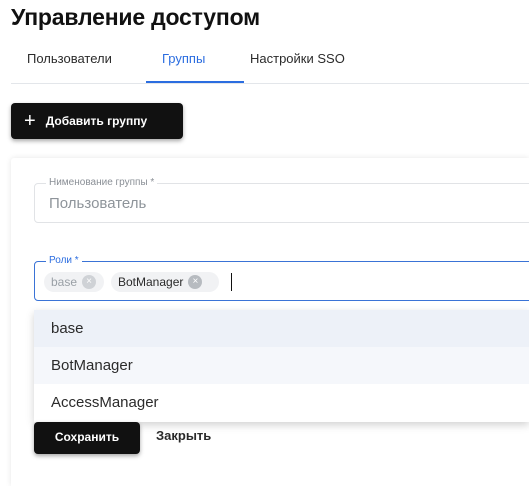 This screenshot has height=486, width=529. What do you see at coordinates (183, 435) in the screenshot?
I see `close-button: Закрыть` at bounding box center [183, 435].